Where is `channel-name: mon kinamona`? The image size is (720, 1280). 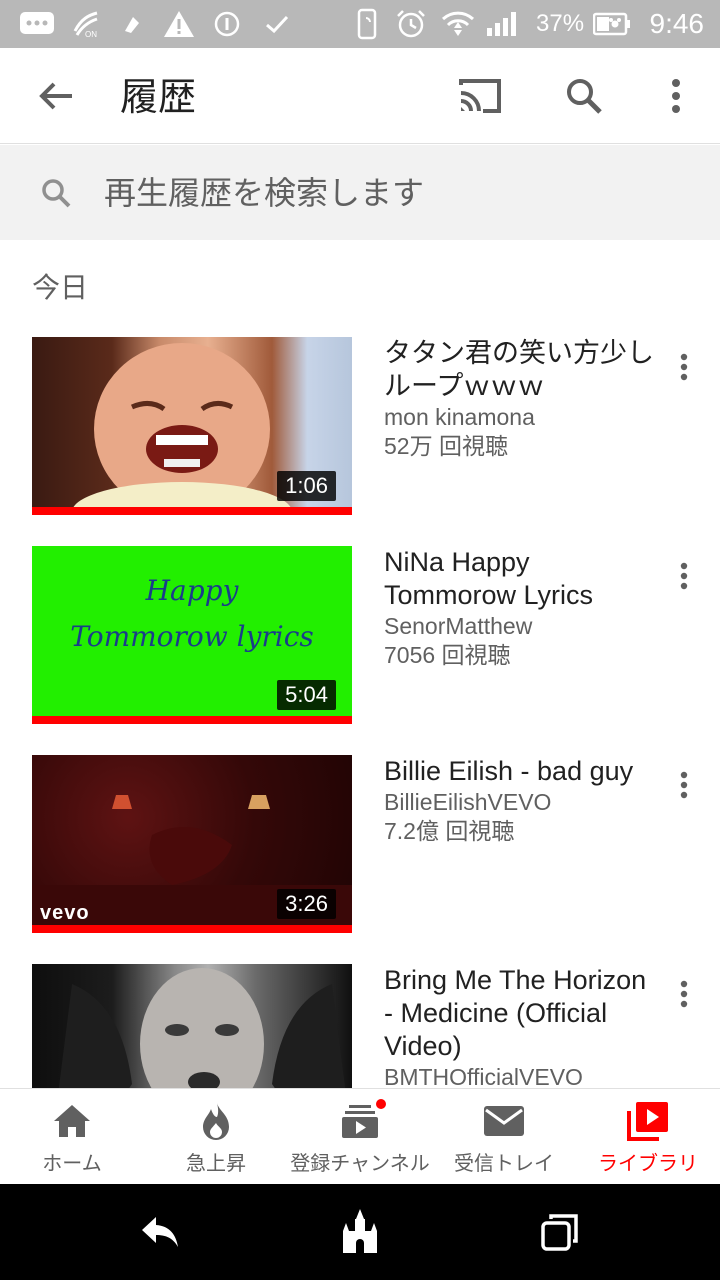
channel-name: mon kinamona is located at coordinates (459, 417).